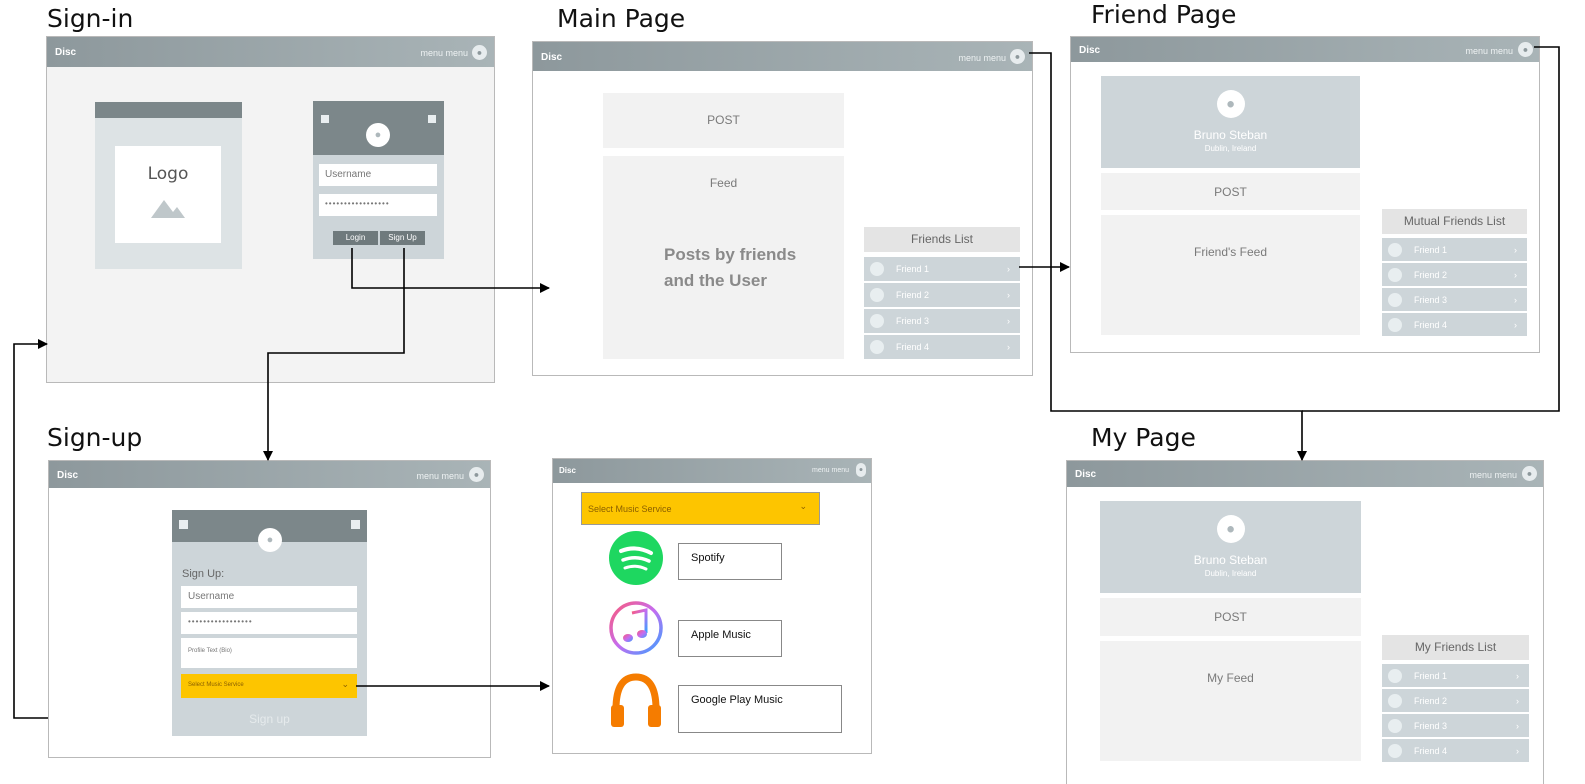  I want to click on arrow-signup-to-signup-page, so click(334, 354).